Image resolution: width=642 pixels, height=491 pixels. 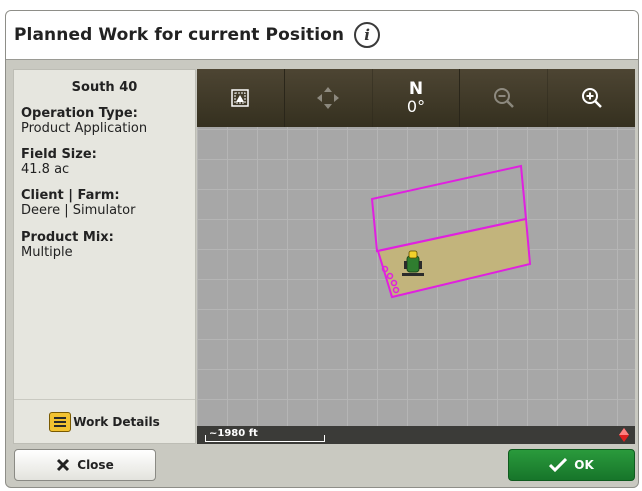 I want to click on map-toolbar: N 0°, so click(x=416, y=98).